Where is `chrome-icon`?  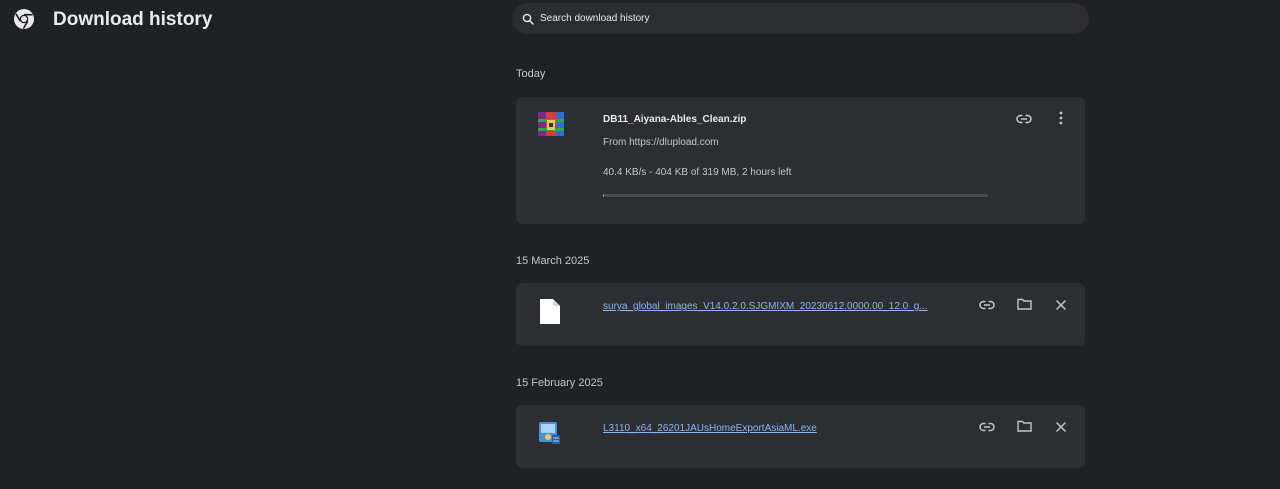 chrome-icon is located at coordinates (24, 19).